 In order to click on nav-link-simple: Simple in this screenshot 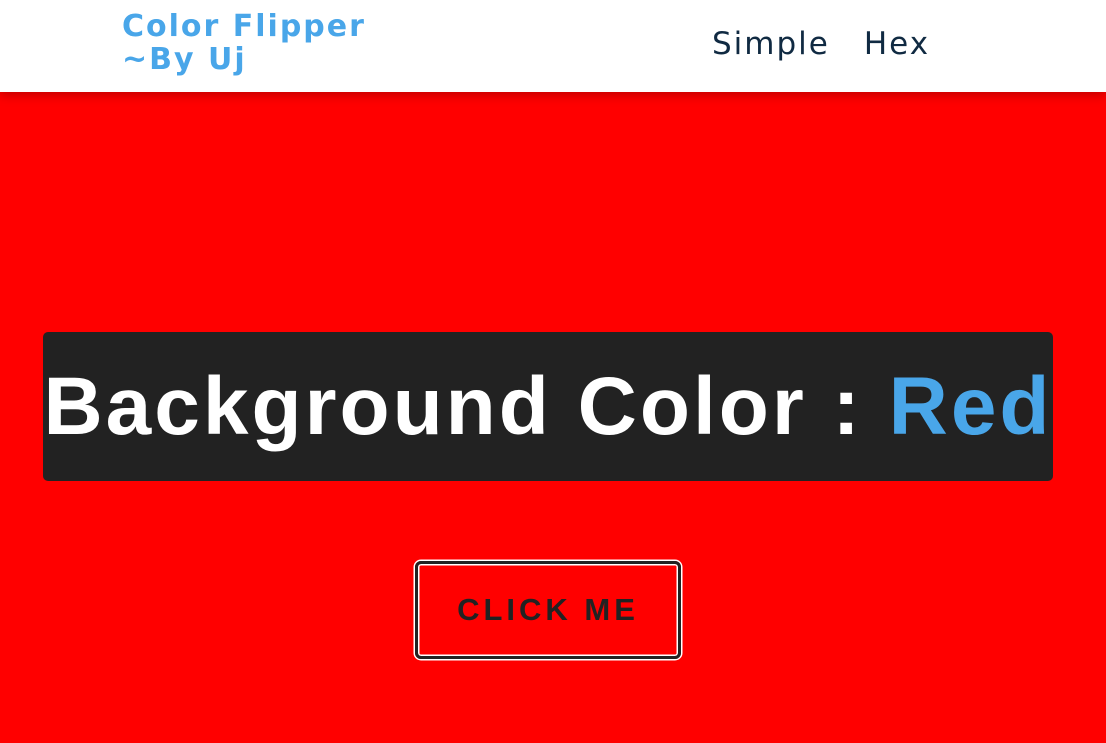, I will do `click(771, 44)`.